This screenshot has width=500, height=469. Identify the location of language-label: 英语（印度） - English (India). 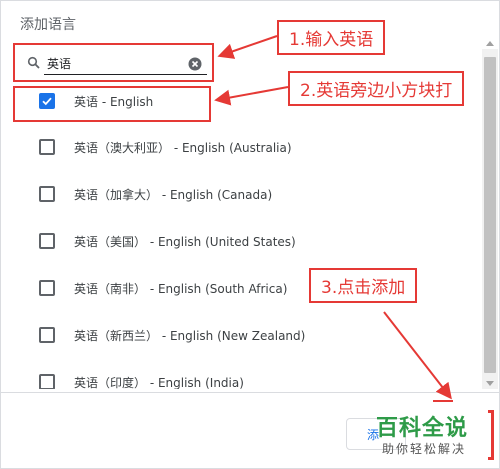
(159, 382).